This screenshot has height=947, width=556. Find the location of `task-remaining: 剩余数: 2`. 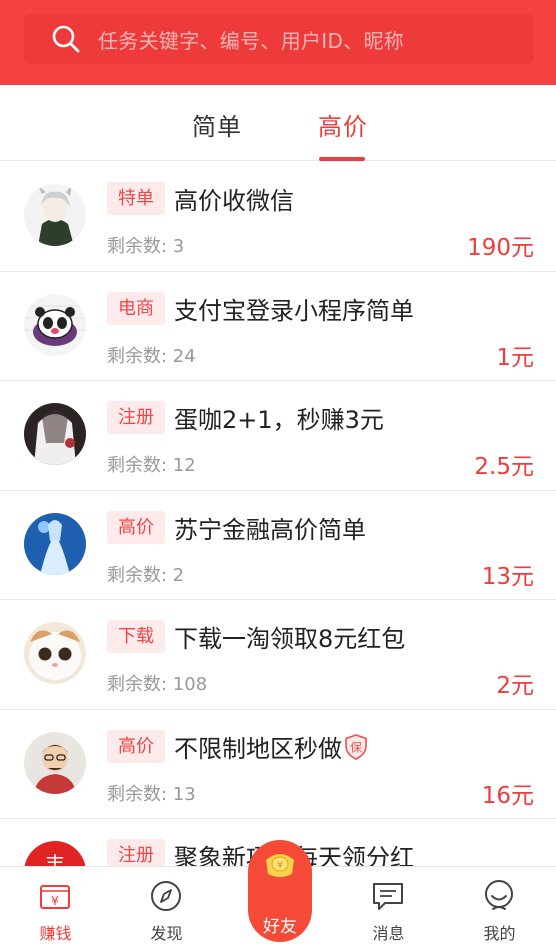

task-remaining: 剩余数: 2 is located at coordinates (146, 575).